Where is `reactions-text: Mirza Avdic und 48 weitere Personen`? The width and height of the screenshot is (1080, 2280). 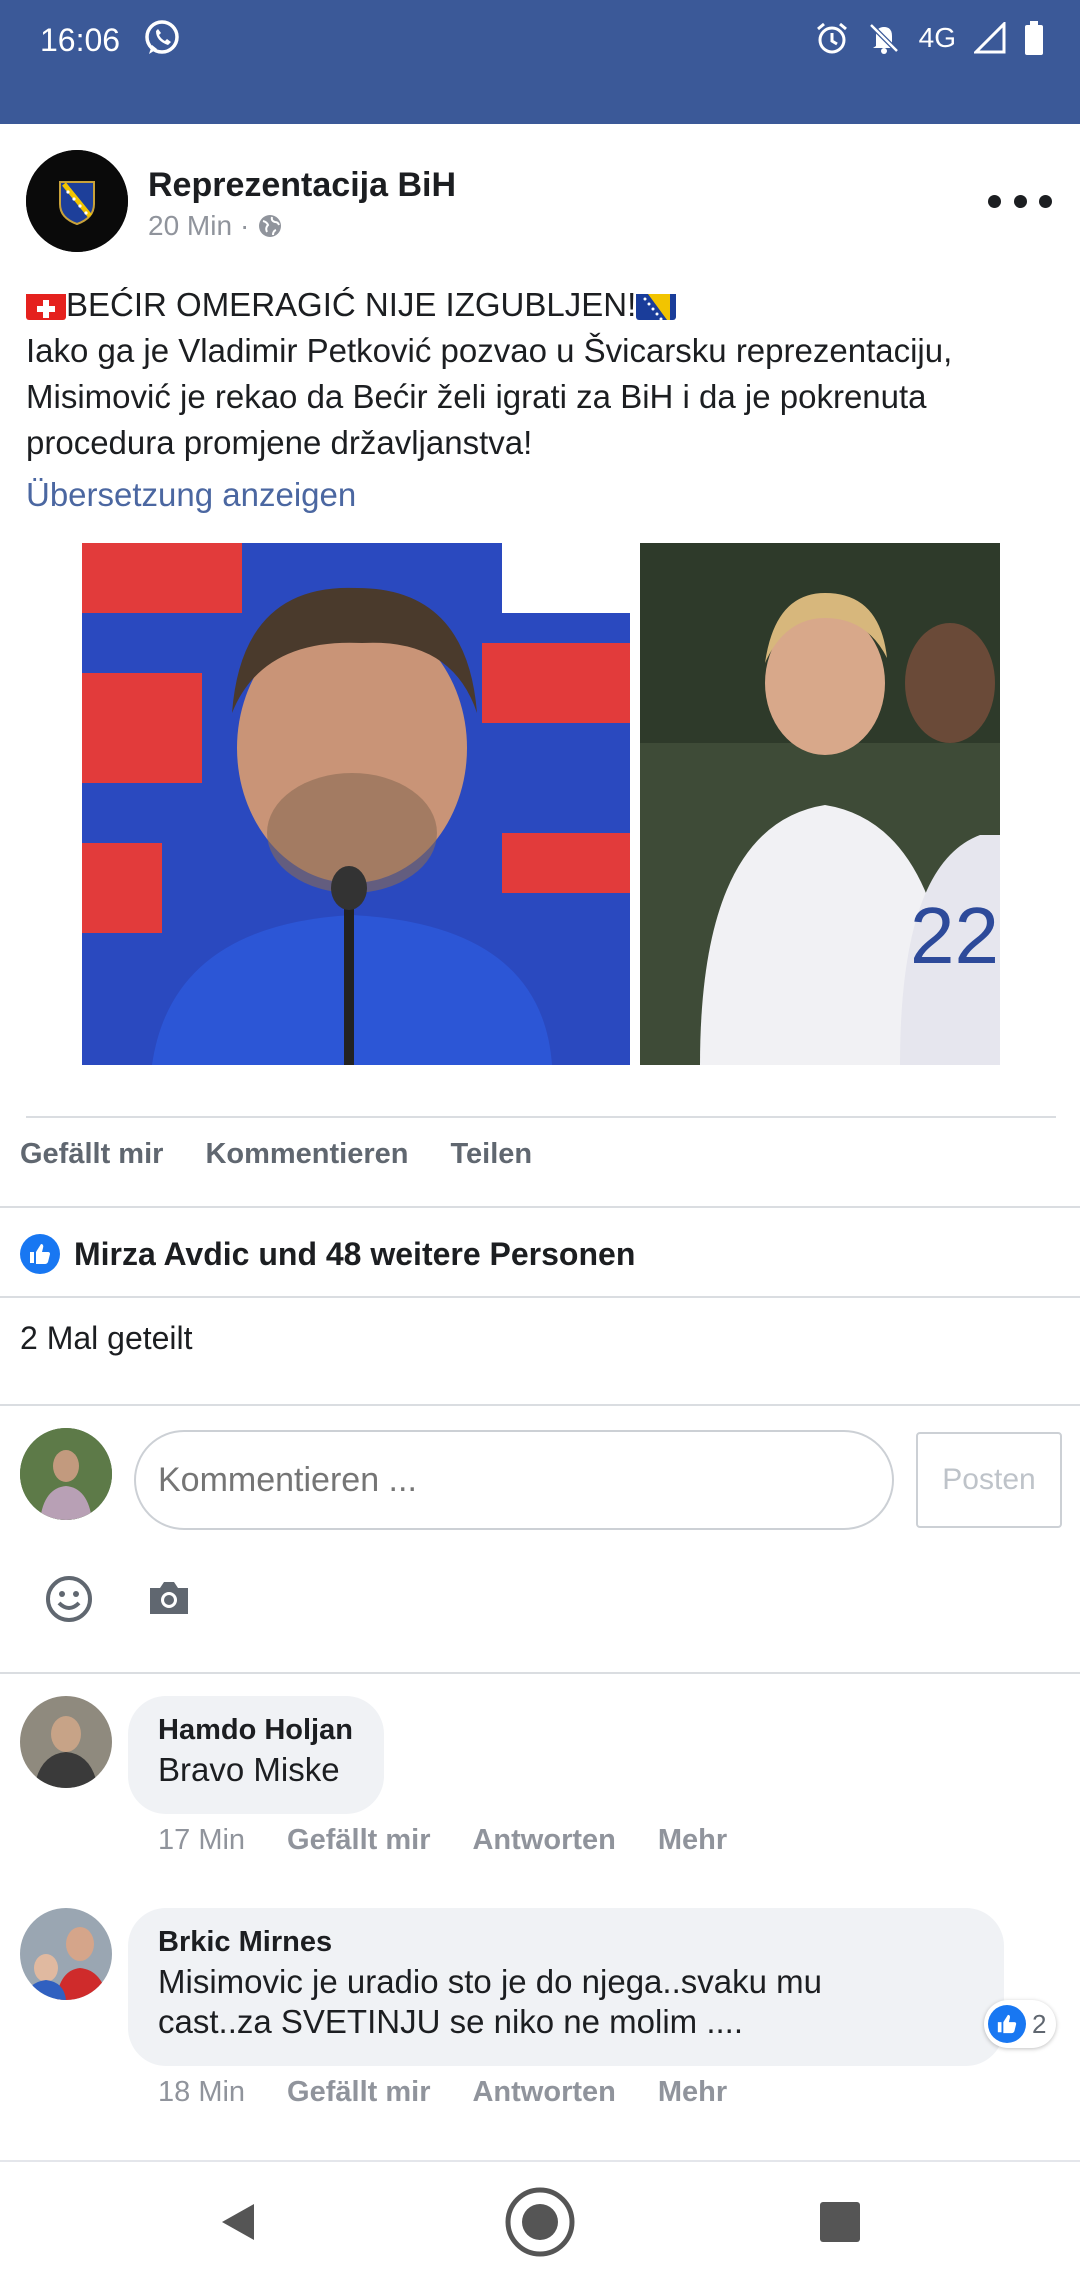 reactions-text: Mirza Avdic und 48 weitere Personen is located at coordinates (355, 1253).